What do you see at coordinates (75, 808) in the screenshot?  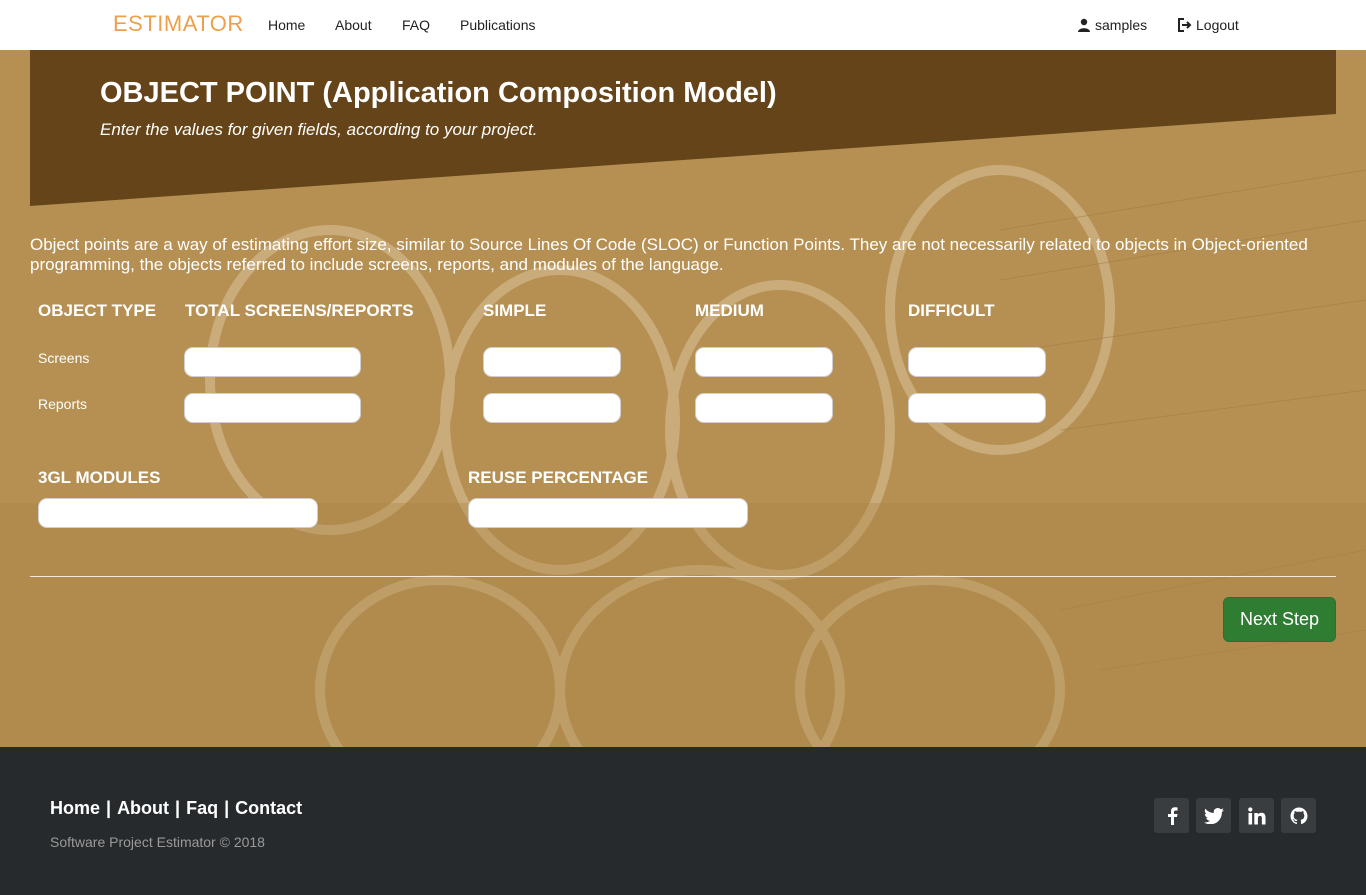 I see `footer-link-home: Home` at bounding box center [75, 808].